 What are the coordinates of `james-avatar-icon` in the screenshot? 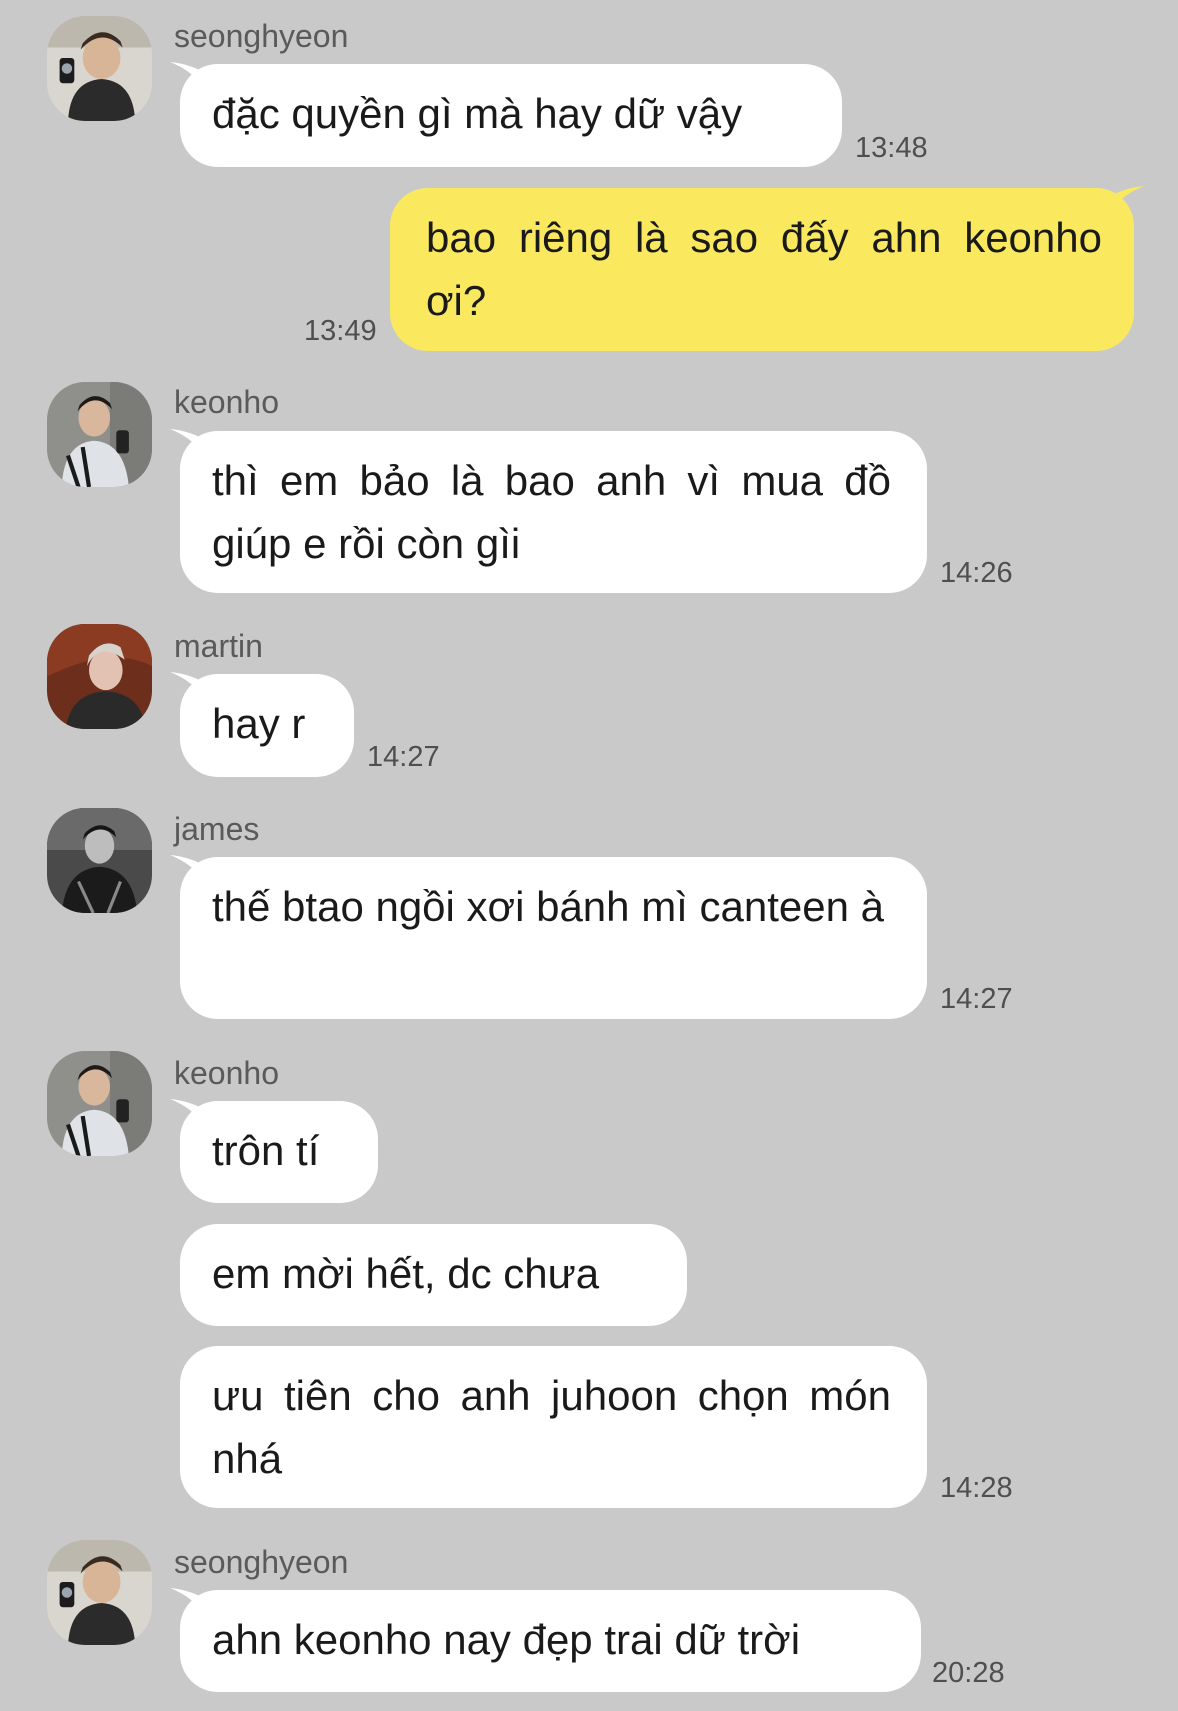 It's located at (99, 860).